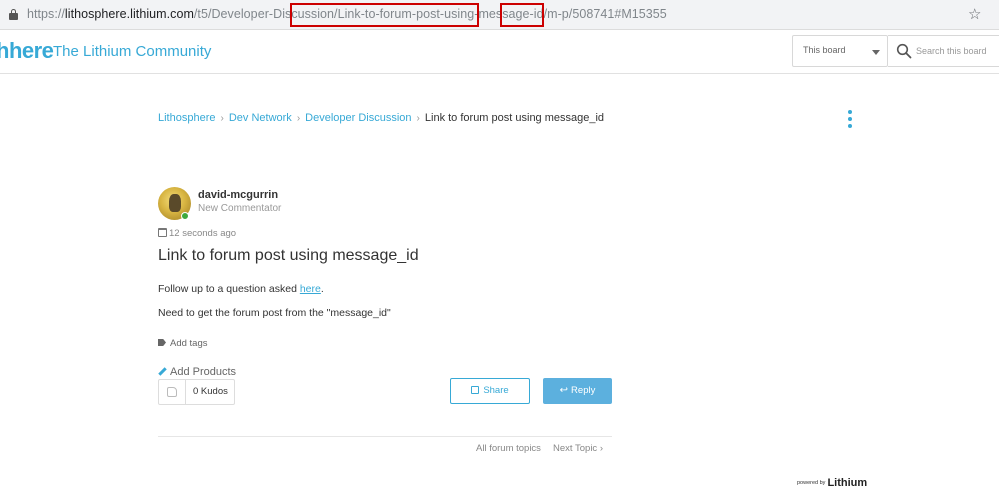 Image resolution: width=999 pixels, height=491 pixels. I want to click on online-status-dot, so click(185, 216).